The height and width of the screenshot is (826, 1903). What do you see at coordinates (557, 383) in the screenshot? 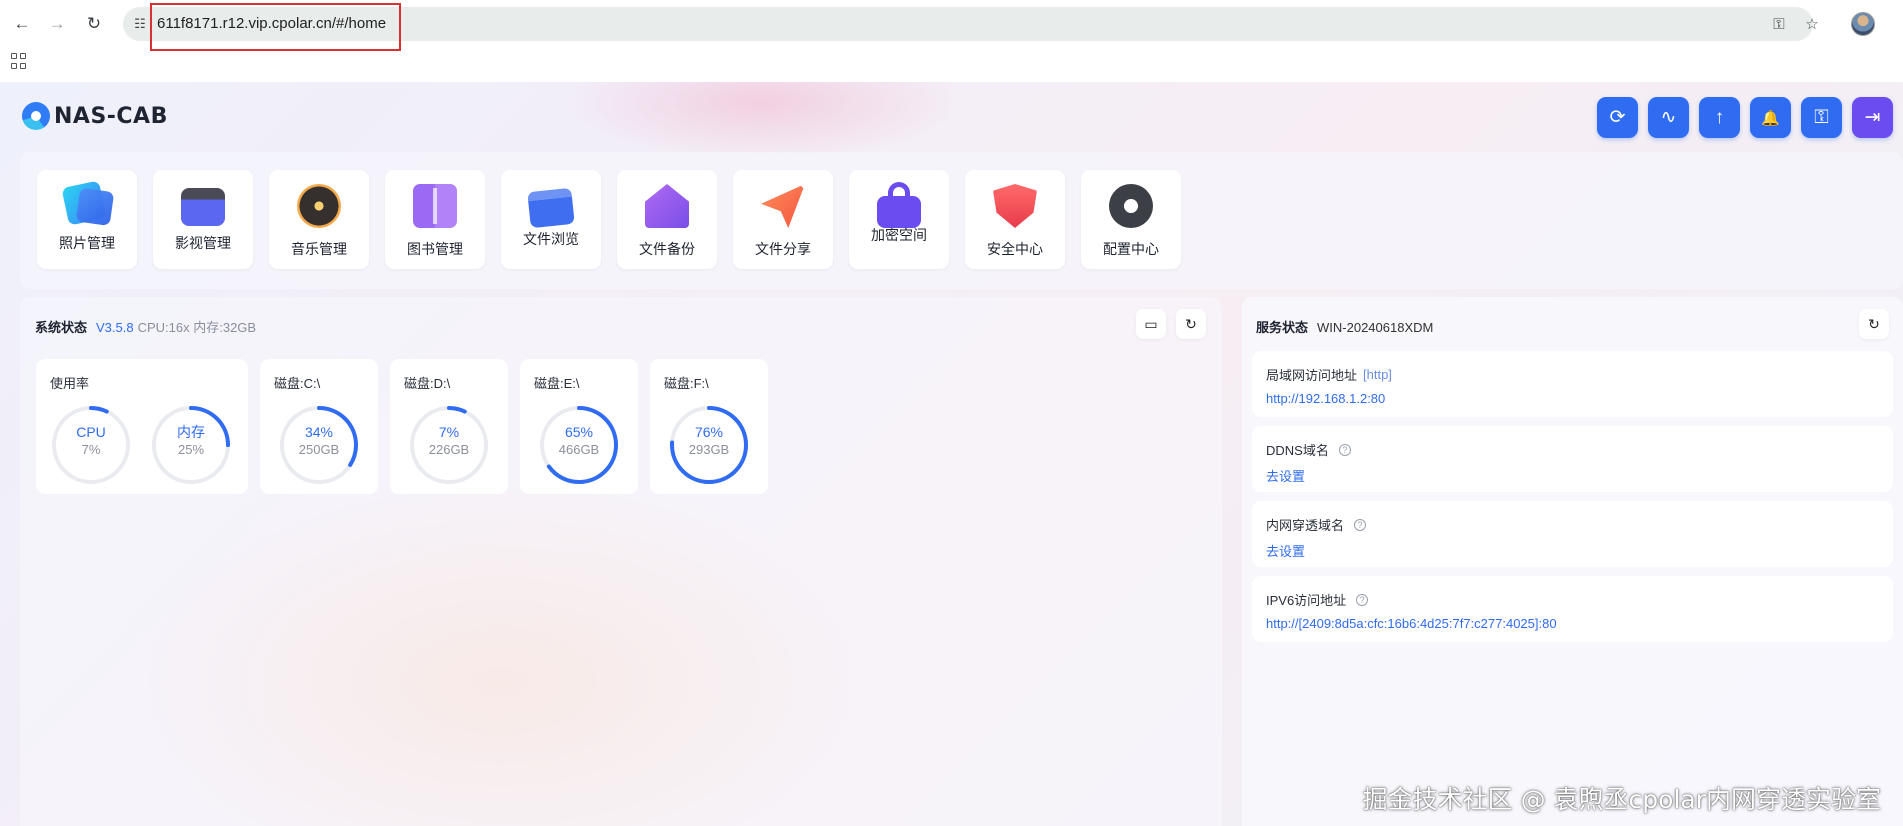
I see `disk-title: 磁盘:E:\` at bounding box center [557, 383].